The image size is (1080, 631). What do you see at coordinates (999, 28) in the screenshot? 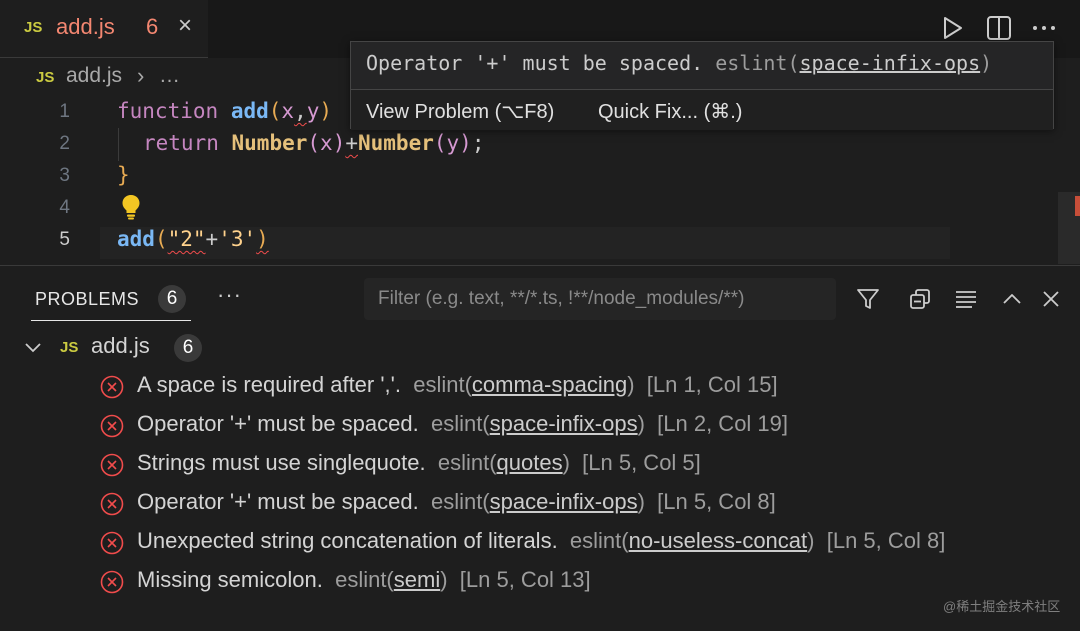
I see `split-editor-icon` at bounding box center [999, 28].